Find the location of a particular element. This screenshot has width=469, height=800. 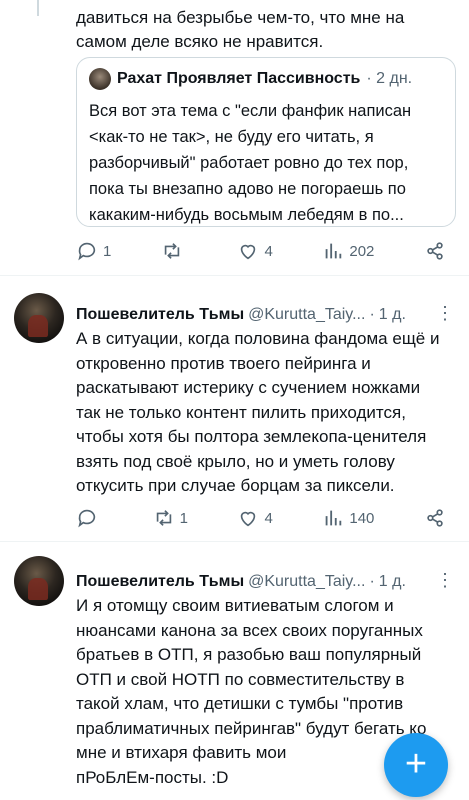

quote-header: Рахат Проявляет Пассивность · 2 дн. is located at coordinates (266, 79).